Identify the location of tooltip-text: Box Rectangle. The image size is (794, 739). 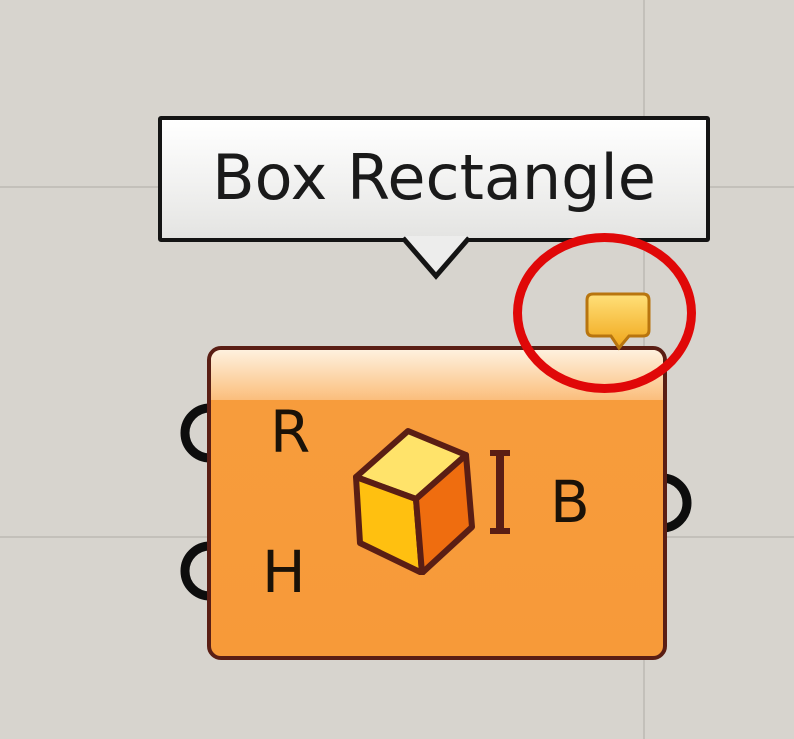
(434, 177).